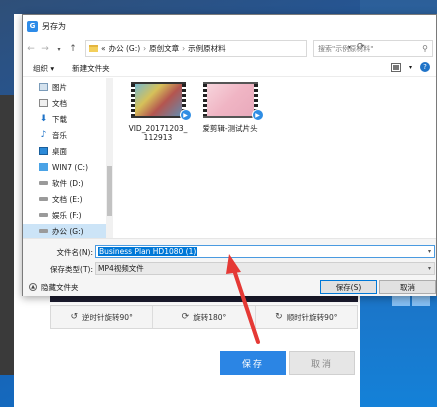 This screenshot has height=407, width=437. I want to click on nav-item-drive-d: 软件 (D:), so click(67, 183).